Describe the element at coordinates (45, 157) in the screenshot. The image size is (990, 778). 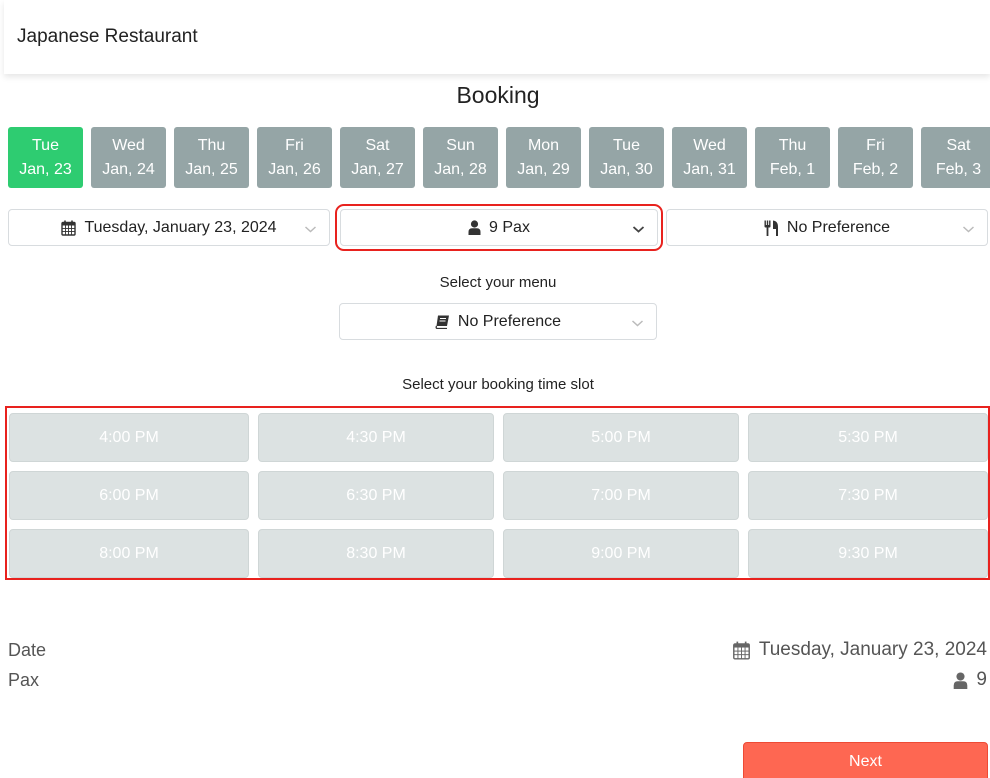
I see `date-tile: Tue Jan, 23` at that location.